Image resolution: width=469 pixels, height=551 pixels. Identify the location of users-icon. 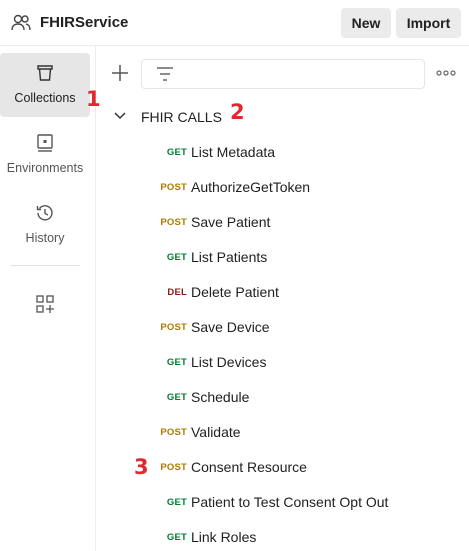
(21, 22).